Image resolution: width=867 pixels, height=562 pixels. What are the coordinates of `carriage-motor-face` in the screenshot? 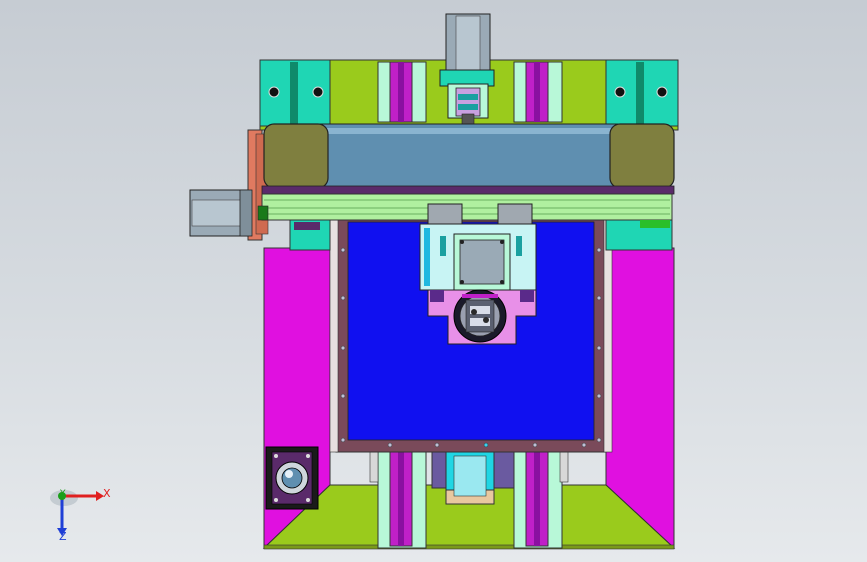 It's located at (482, 262).